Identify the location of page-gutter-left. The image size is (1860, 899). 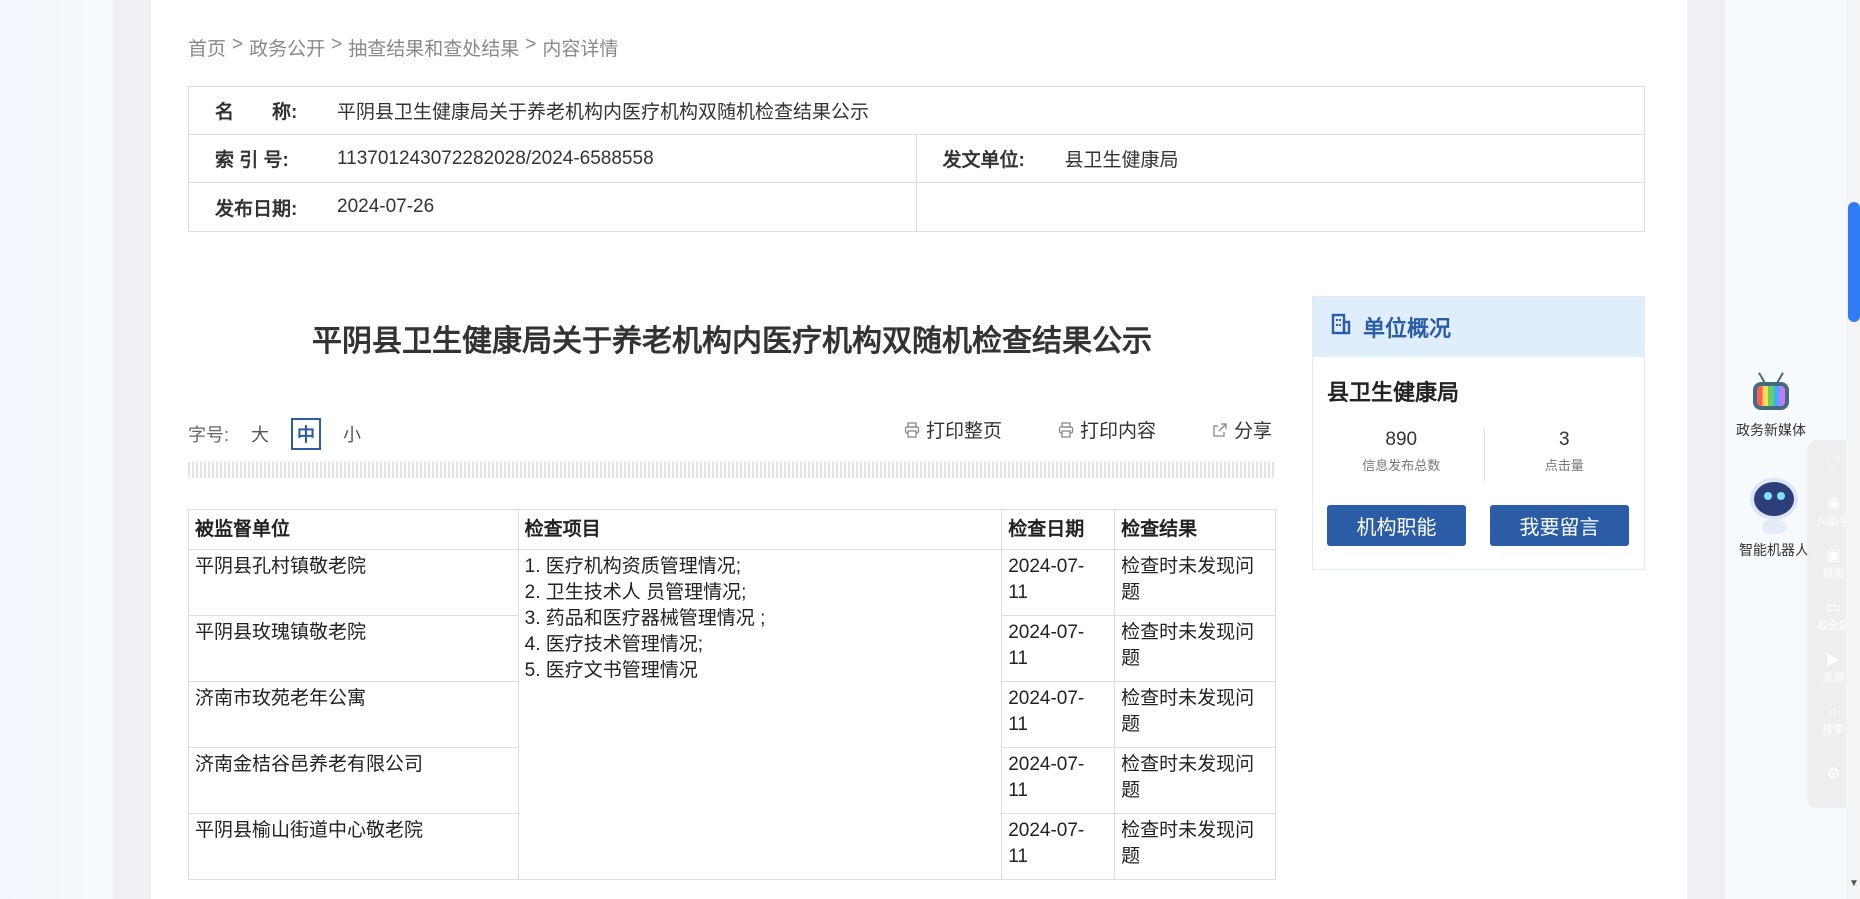
(132, 449).